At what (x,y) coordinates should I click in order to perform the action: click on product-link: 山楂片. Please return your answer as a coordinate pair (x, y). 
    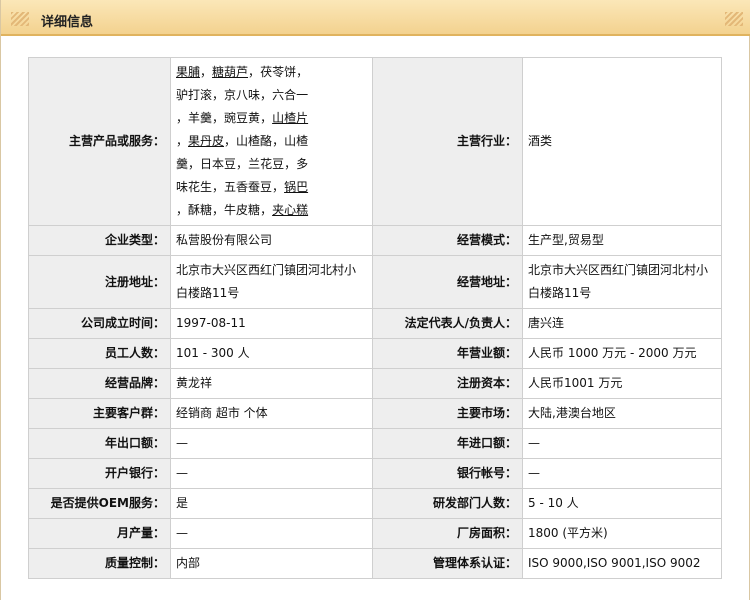
    Looking at the image, I should click on (290, 118).